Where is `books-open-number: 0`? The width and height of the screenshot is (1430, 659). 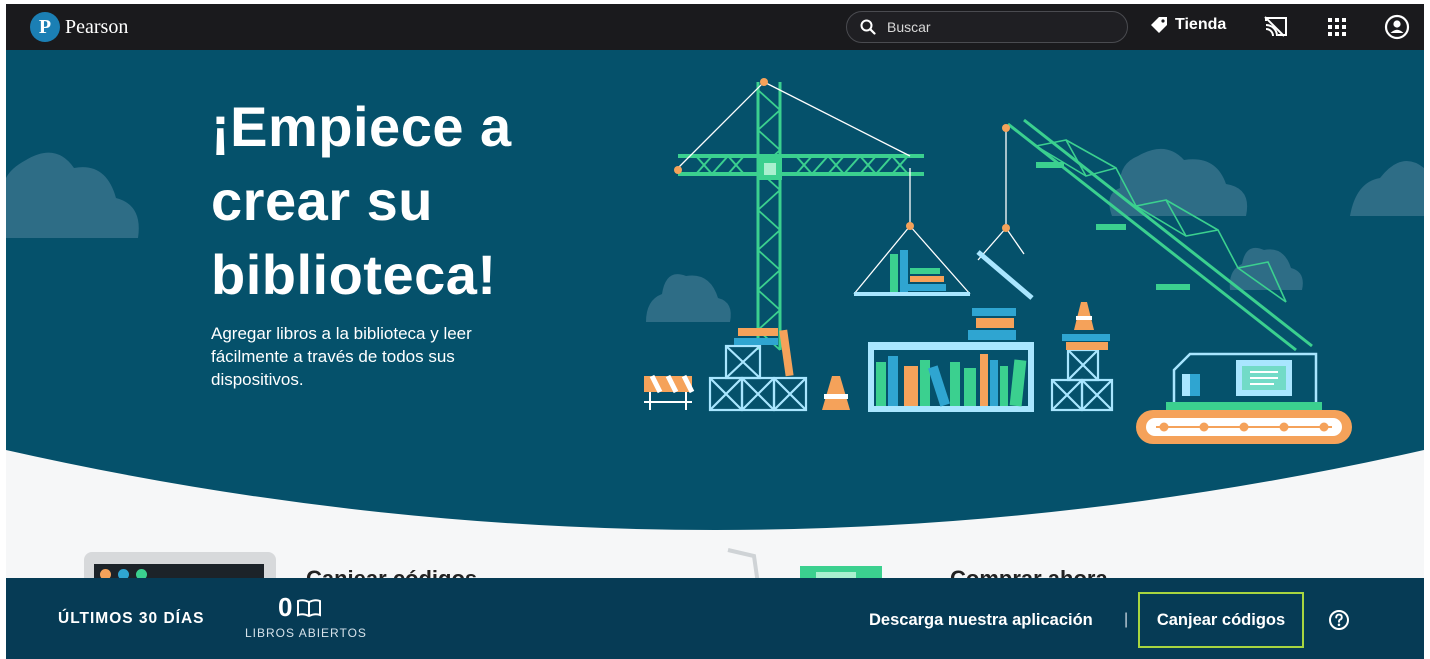
books-open-number: 0 is located at coordinates (285, 607).